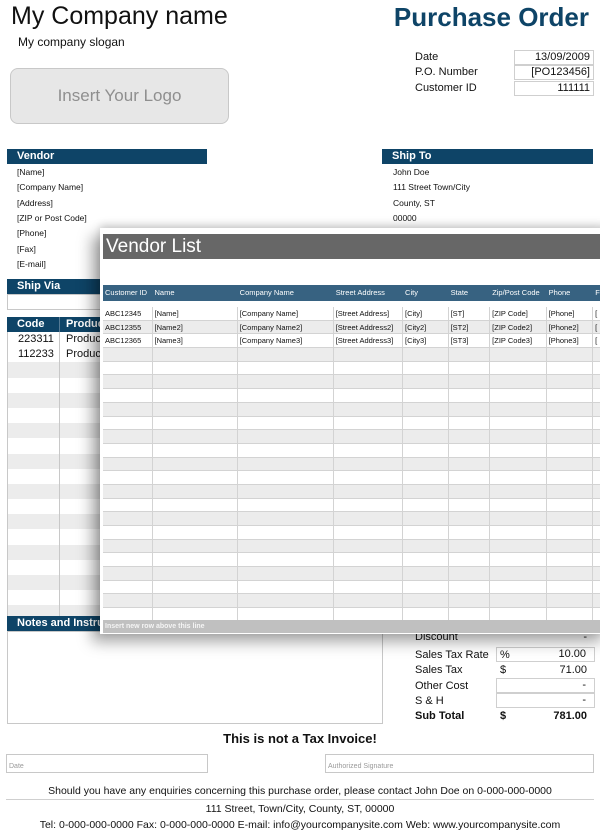  Describe the element at coordinates (368, 293) in the screenshot. I see `col-street-address: Street Address` at that location.